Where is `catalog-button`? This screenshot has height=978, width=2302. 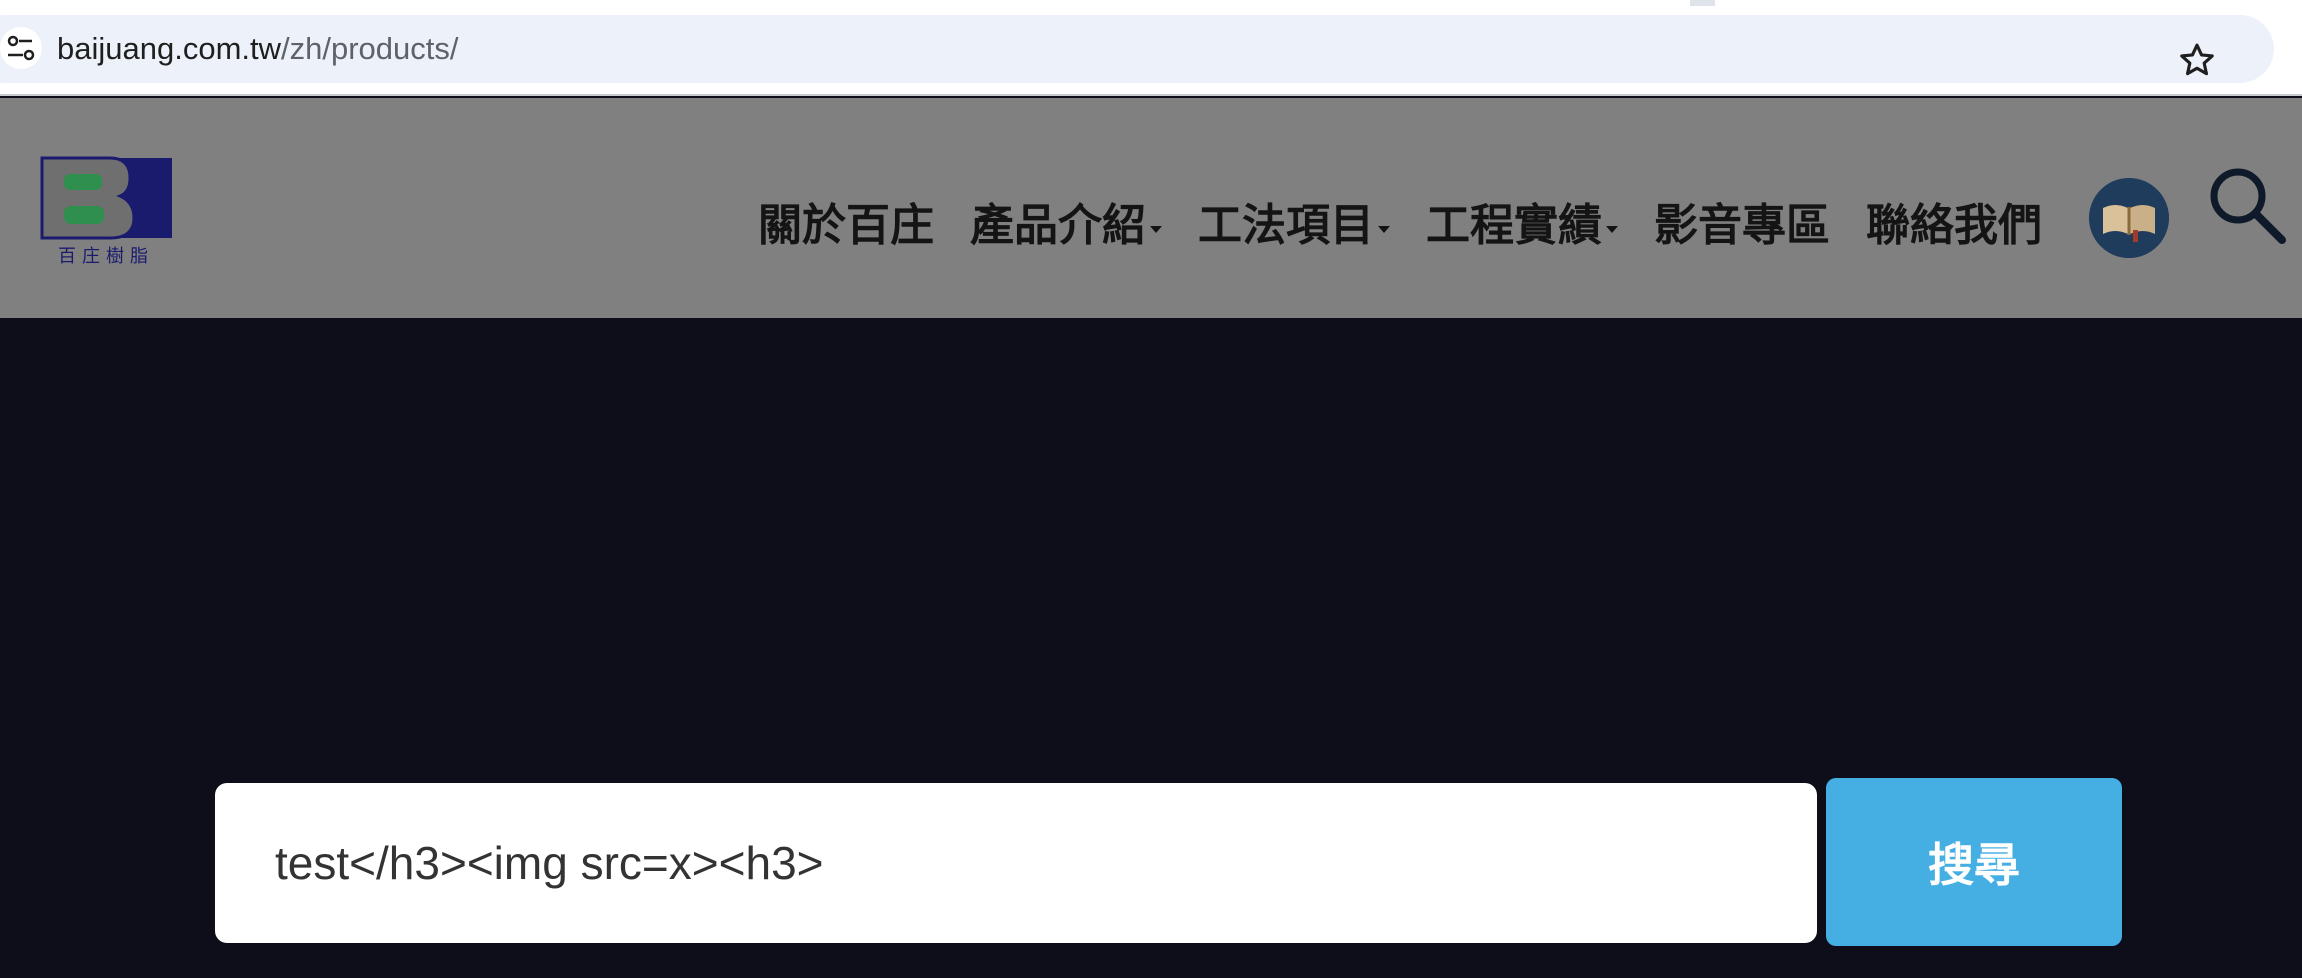
catalog-button is located at coordinates (2129, 218).